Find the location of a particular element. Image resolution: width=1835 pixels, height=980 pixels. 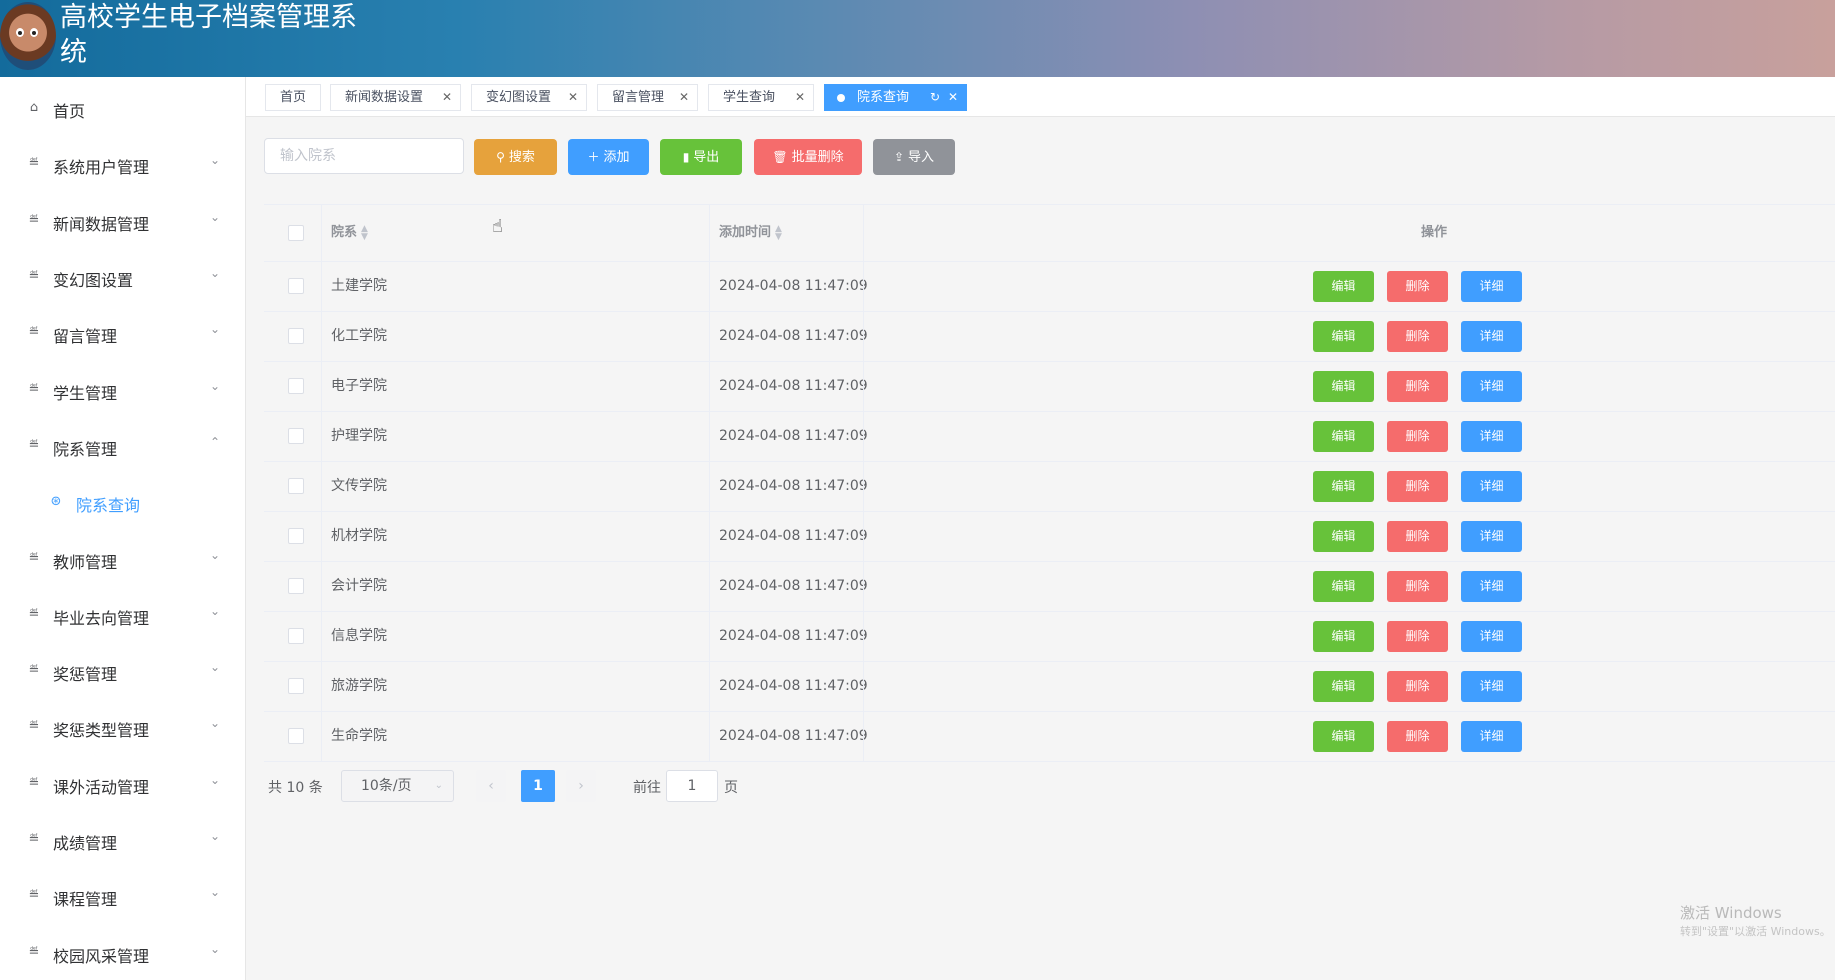

col-dept-header: 院系 ▲ ▼ is located at coordinates (351, 234).